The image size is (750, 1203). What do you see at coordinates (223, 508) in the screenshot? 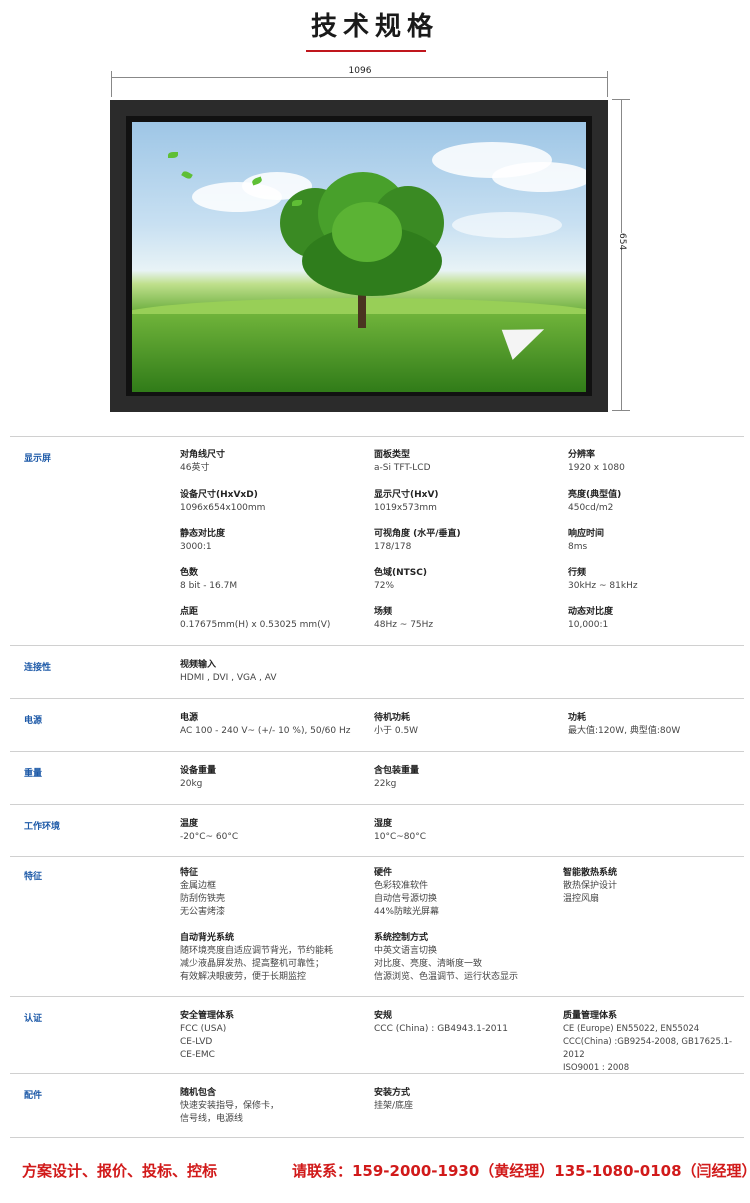
I see `spec-value: 1096x654x100mm` at bounding box center [223, 508].